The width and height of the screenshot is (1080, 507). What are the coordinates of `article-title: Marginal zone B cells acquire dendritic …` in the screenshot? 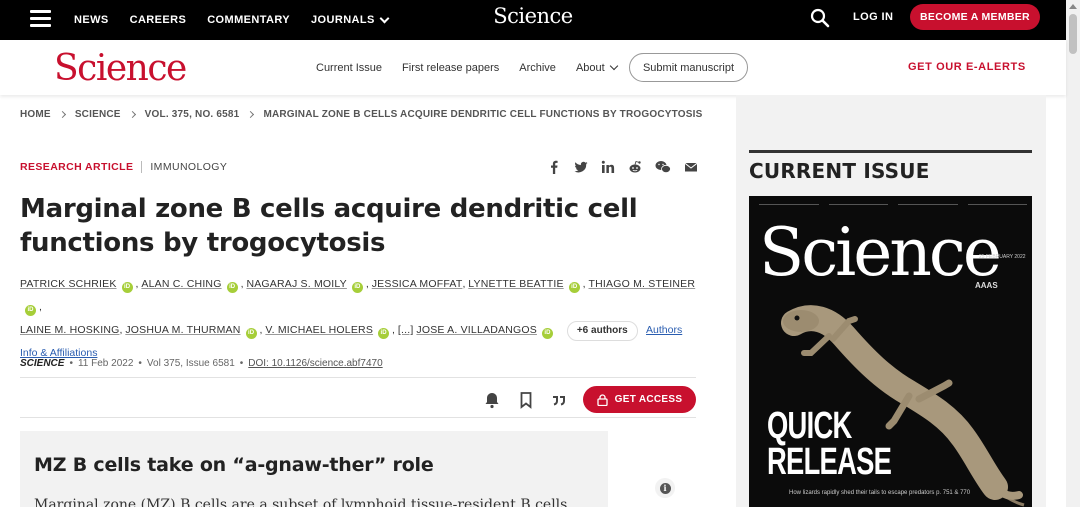 It's located at (329, 226).